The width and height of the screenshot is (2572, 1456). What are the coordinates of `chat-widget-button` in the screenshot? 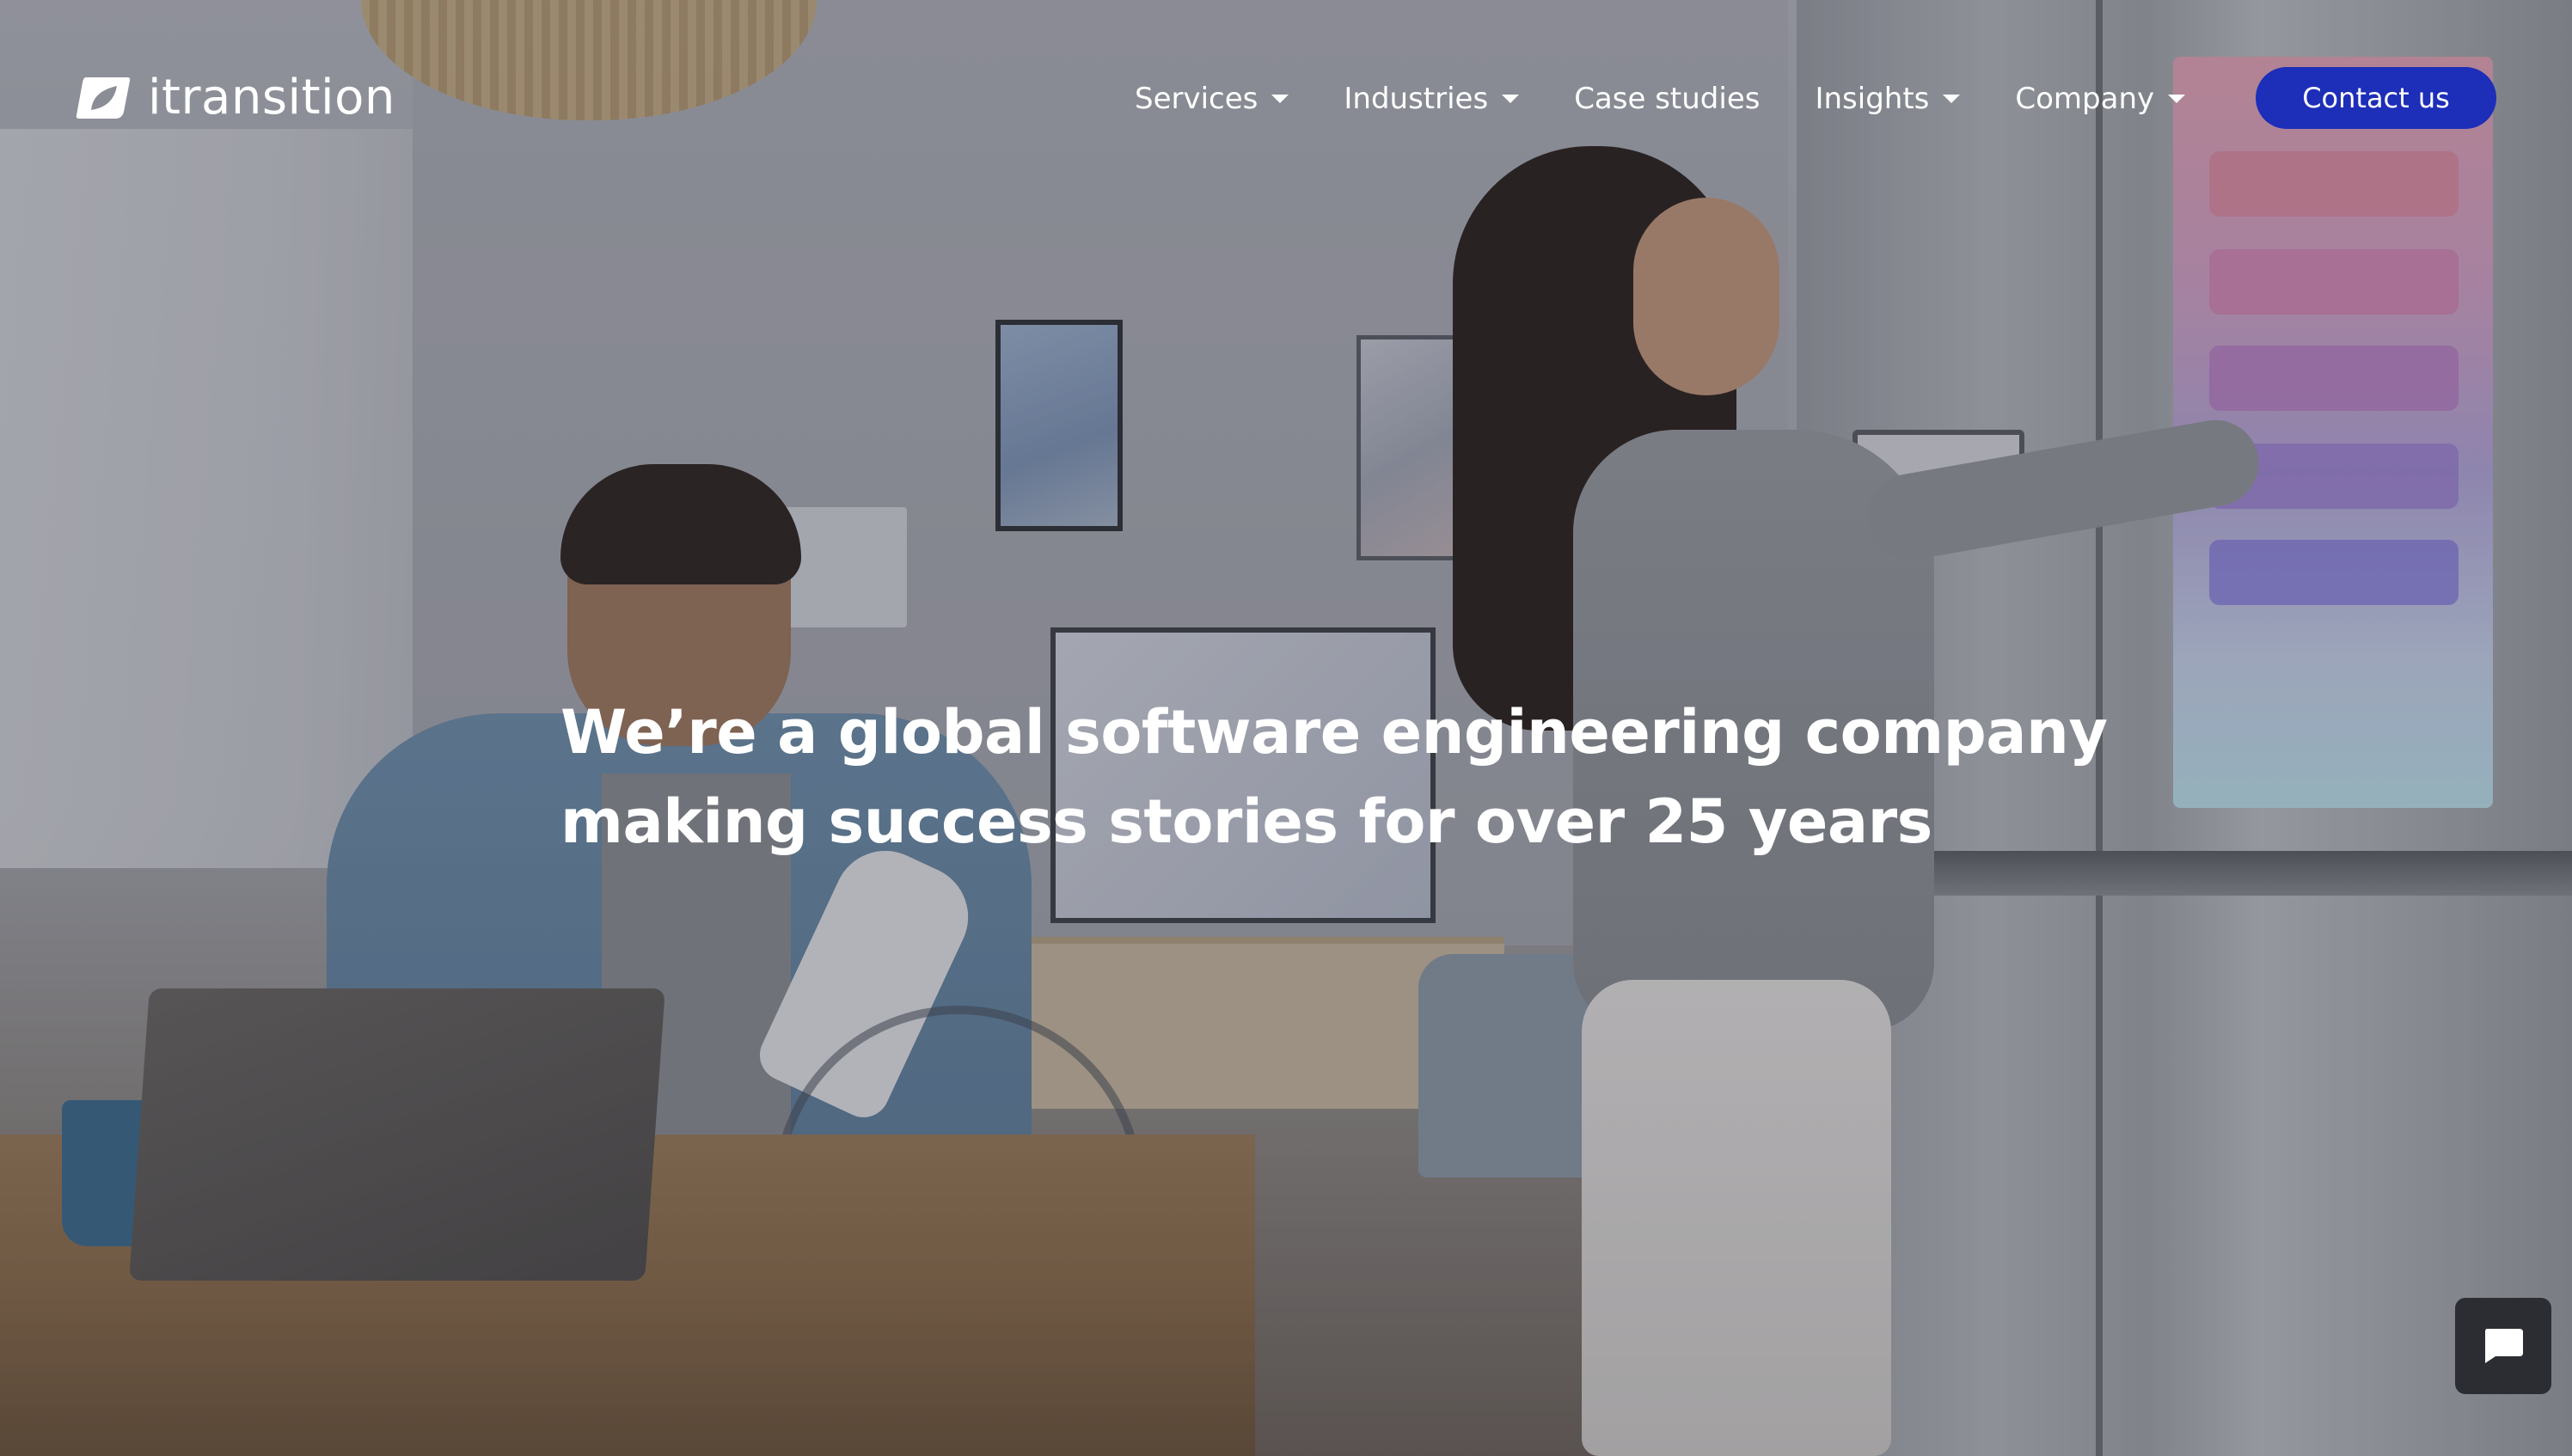 It's located at (2503, 1346).